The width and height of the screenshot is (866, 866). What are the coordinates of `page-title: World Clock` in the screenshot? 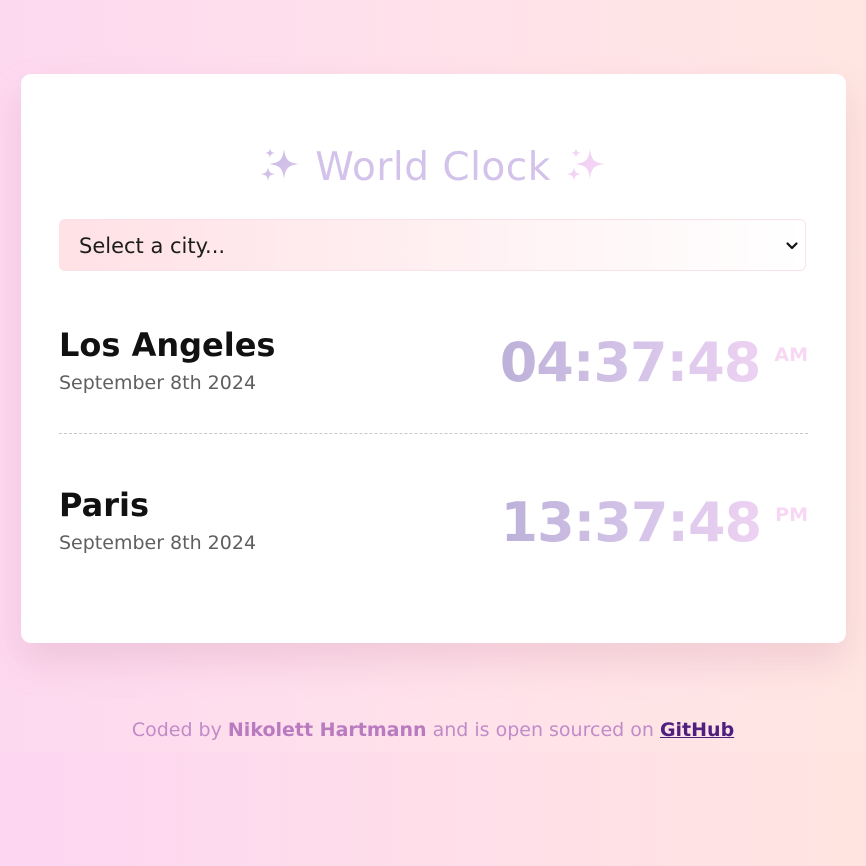 It's located at (433, 167).